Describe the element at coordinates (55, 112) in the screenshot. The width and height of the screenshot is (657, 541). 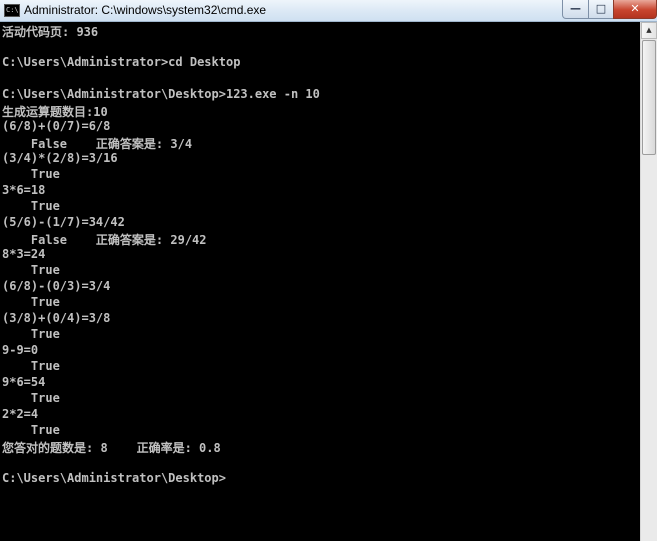
I see `console-line: 生成运算题数目:10` at that location.